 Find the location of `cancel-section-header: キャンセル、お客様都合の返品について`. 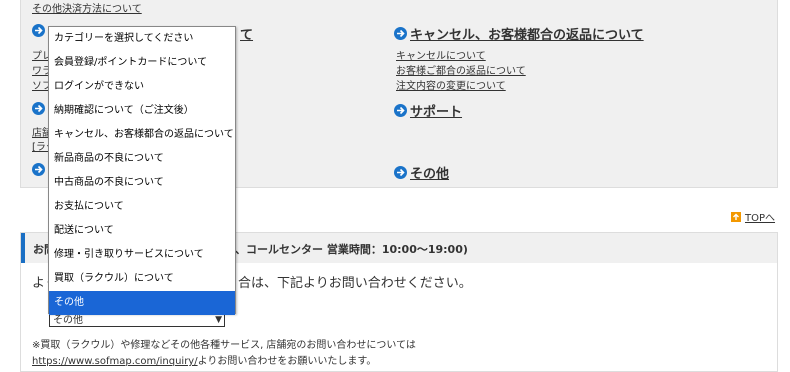

cancel-section-header: キャンセル、お客様都合の返品について is located at coordinates (519, 33).